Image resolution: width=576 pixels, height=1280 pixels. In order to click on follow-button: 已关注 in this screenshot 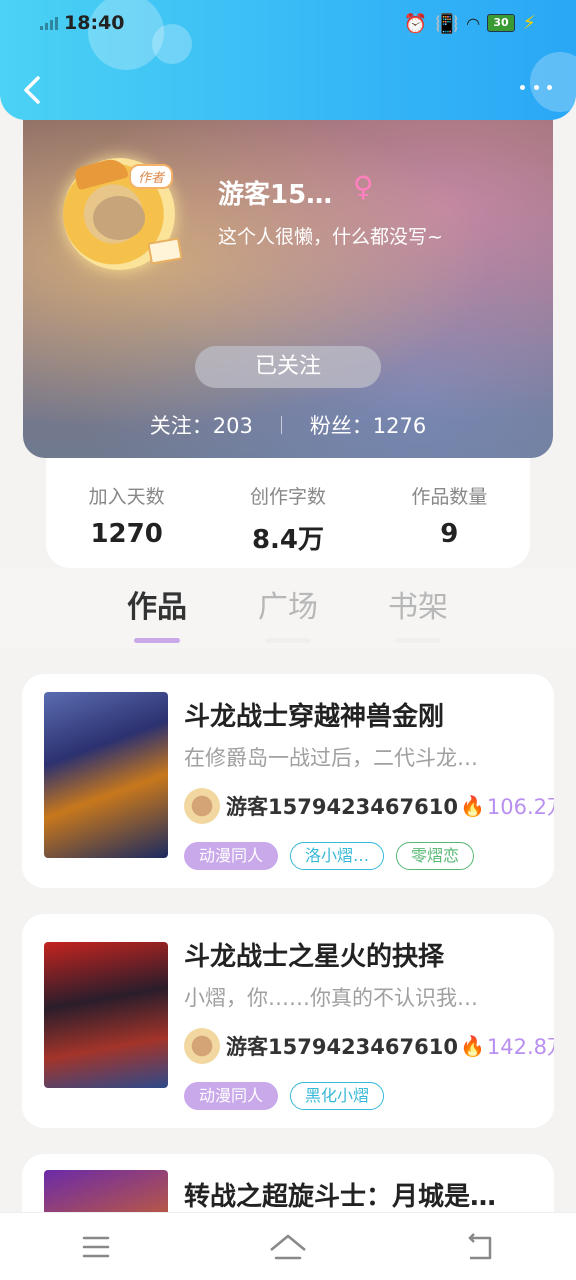, I will do `click(288, 367)`.